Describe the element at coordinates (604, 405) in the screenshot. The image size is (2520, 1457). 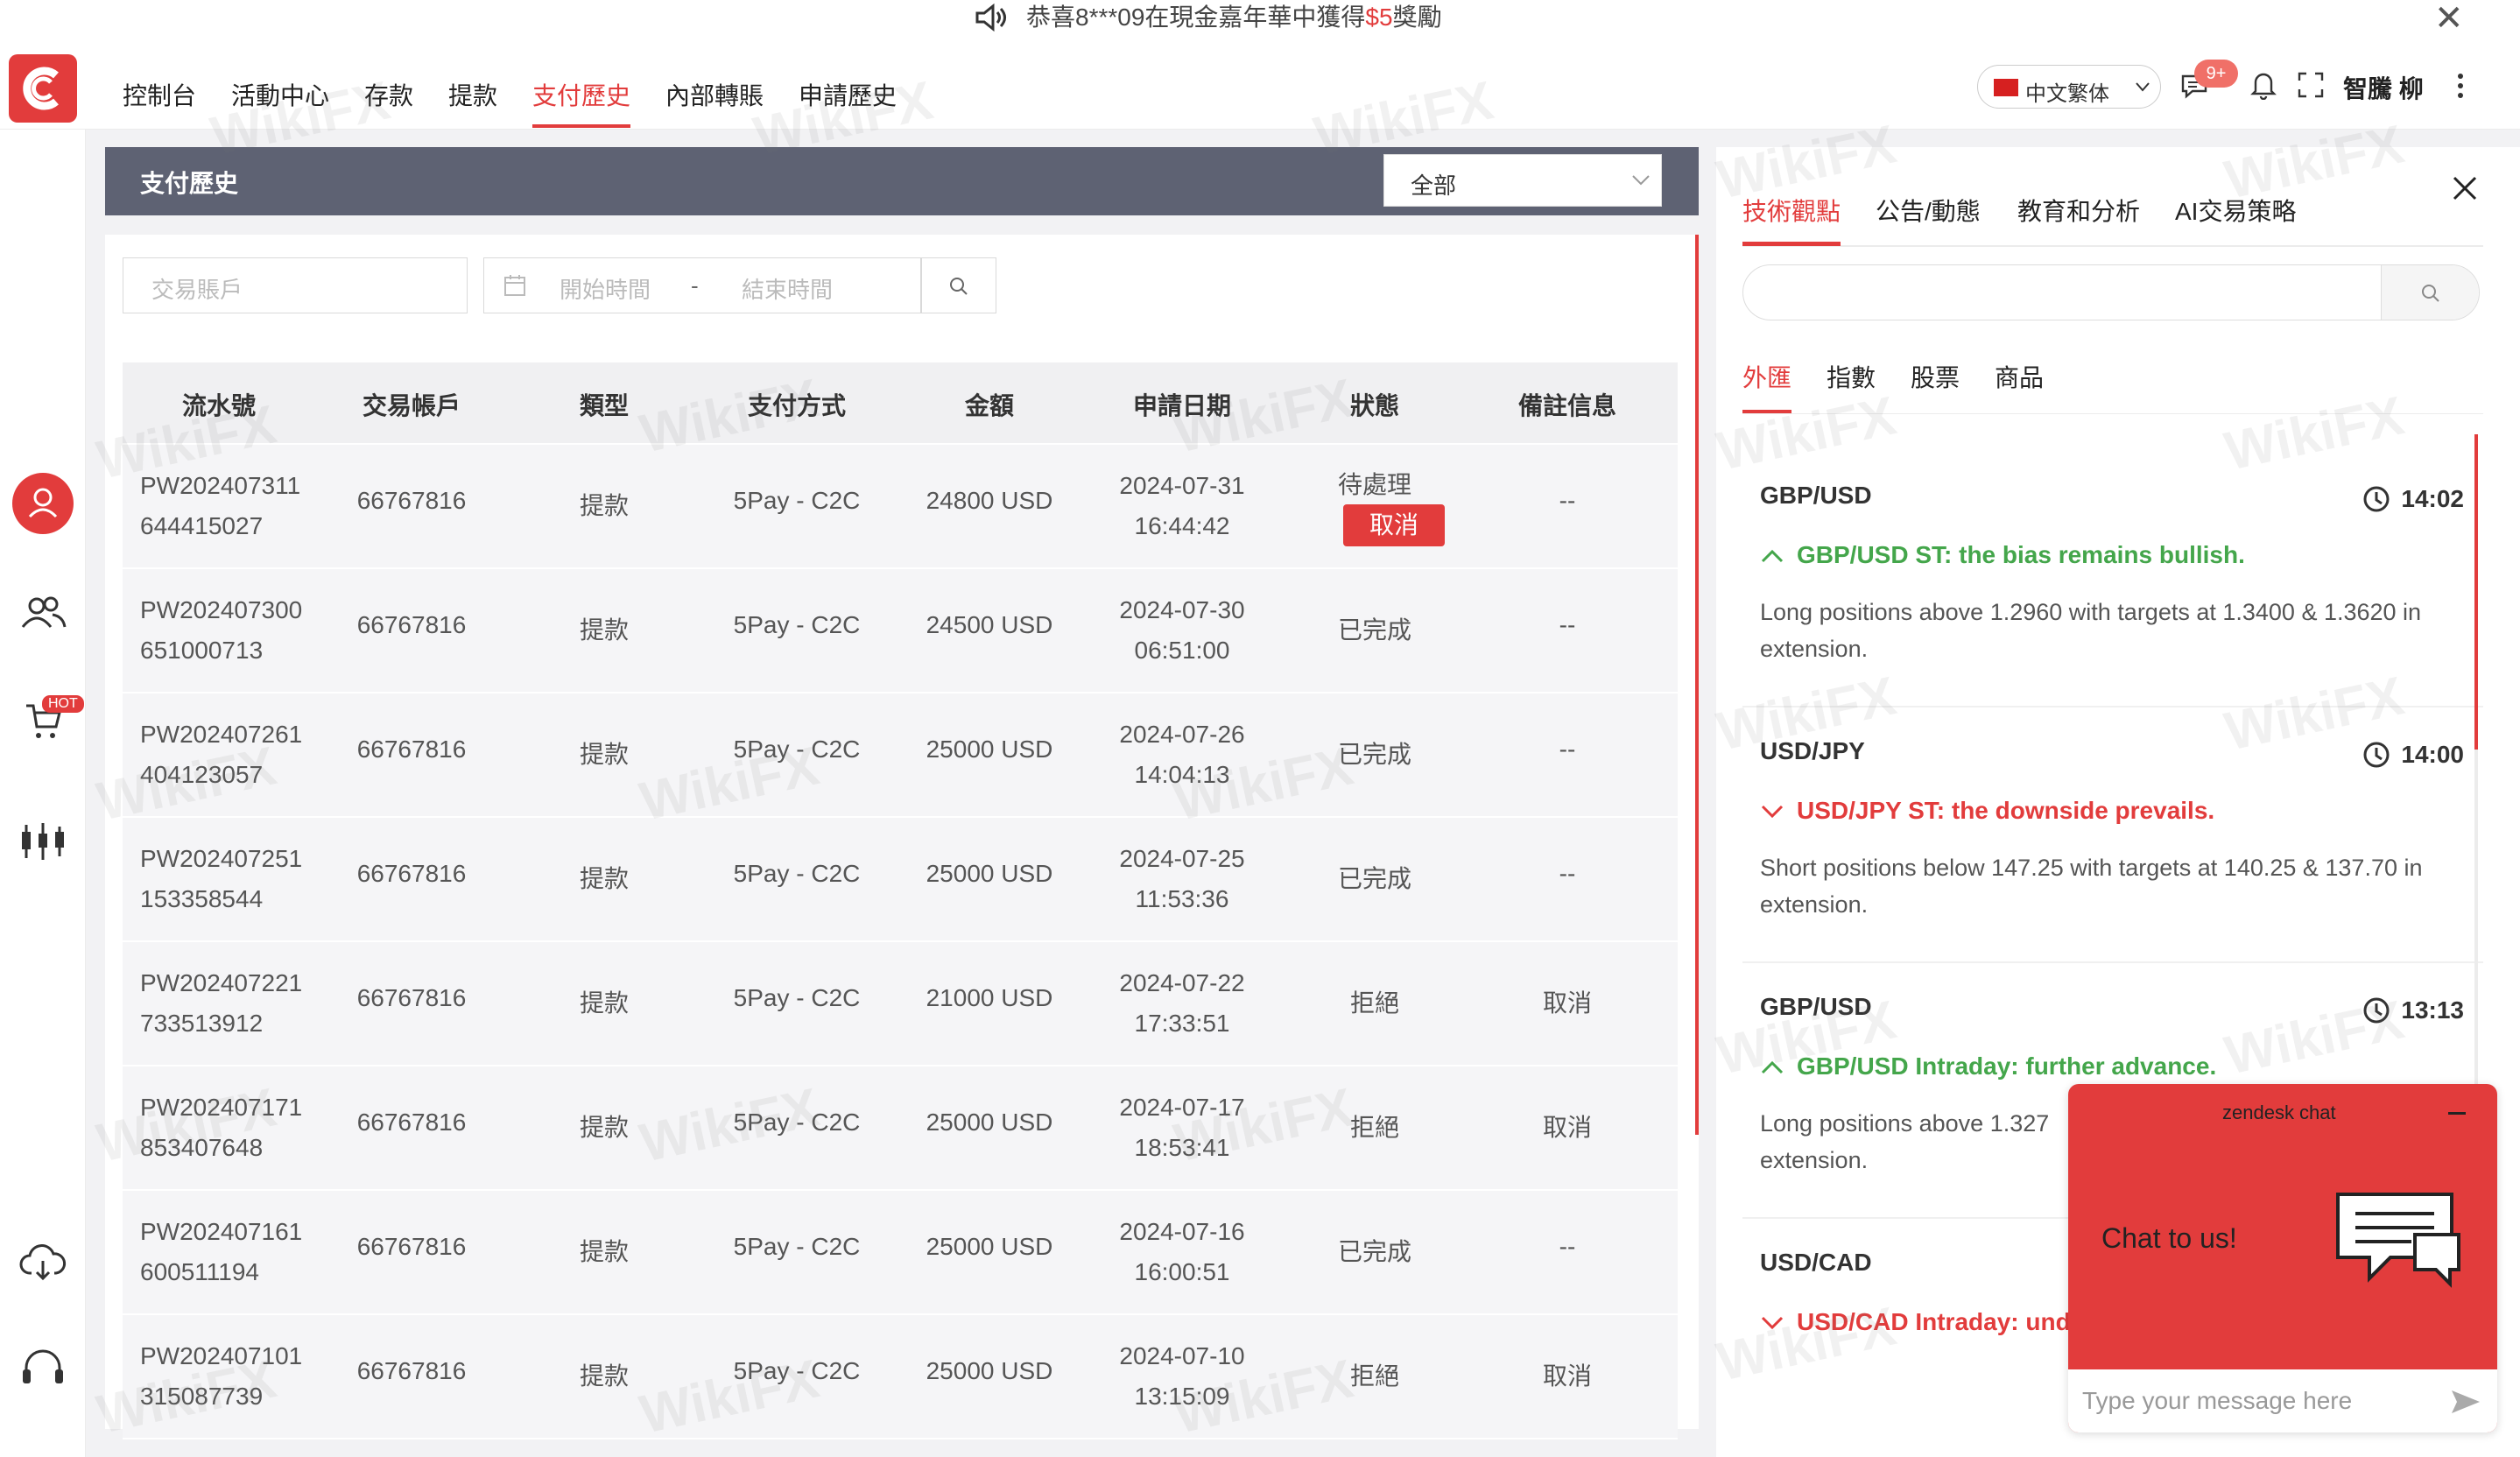
I see `column-header: 類型` at that location.